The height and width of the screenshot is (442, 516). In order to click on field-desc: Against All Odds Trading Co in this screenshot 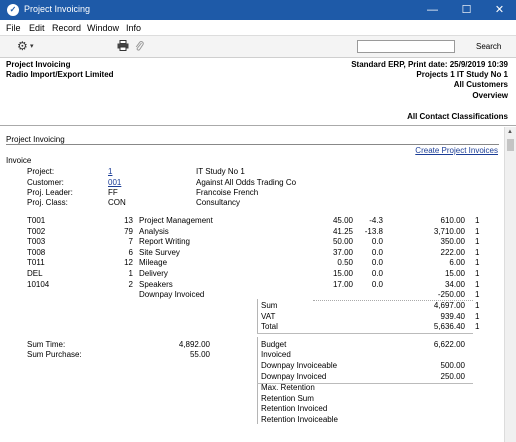, I will do `click(246, 182)`.